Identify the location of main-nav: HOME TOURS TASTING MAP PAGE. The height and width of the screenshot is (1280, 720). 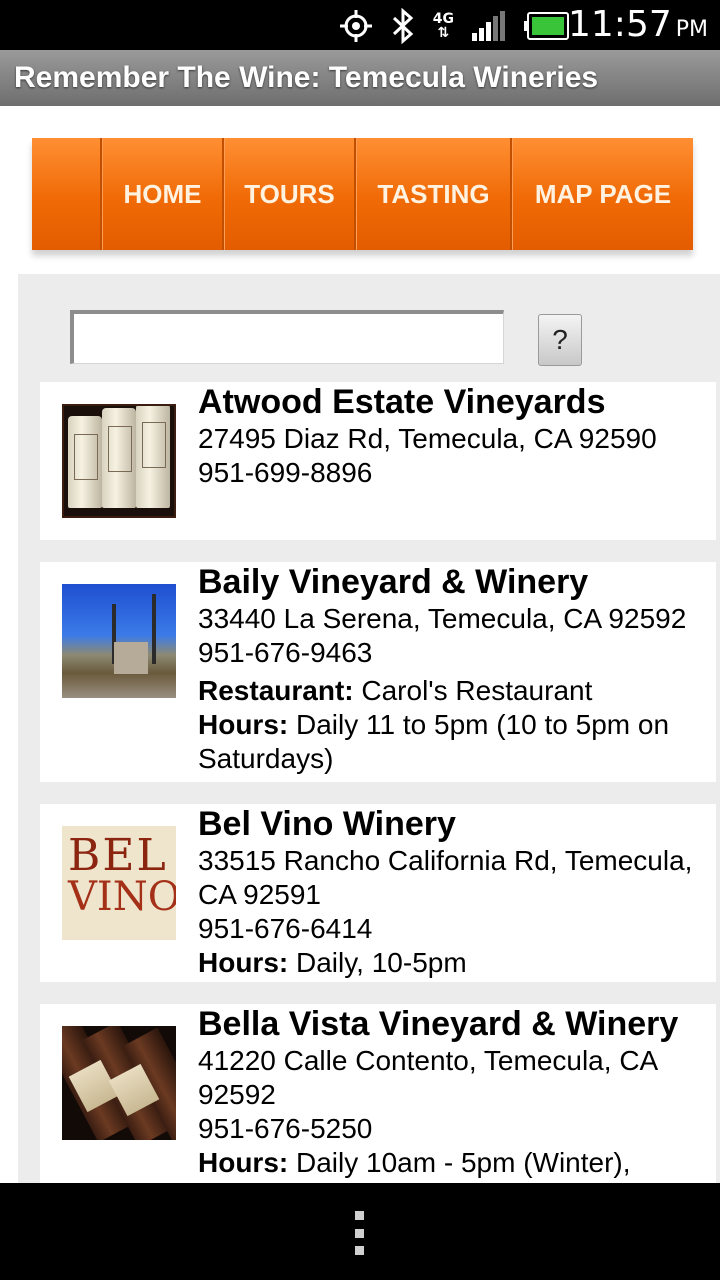
(362, 194).